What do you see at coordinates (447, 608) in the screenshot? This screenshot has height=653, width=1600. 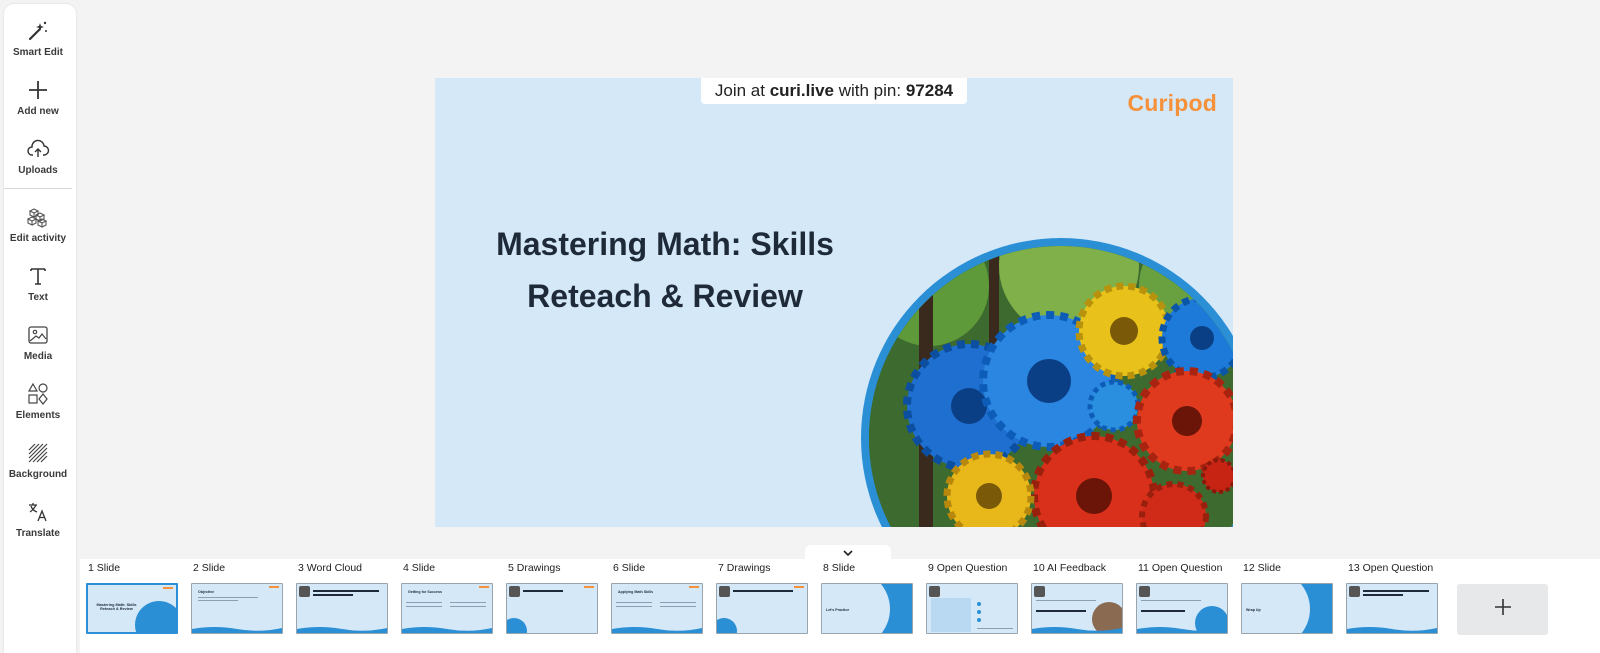 I see `slide-thumb-preview: Getting for Success` at bounding box center [447, 608].